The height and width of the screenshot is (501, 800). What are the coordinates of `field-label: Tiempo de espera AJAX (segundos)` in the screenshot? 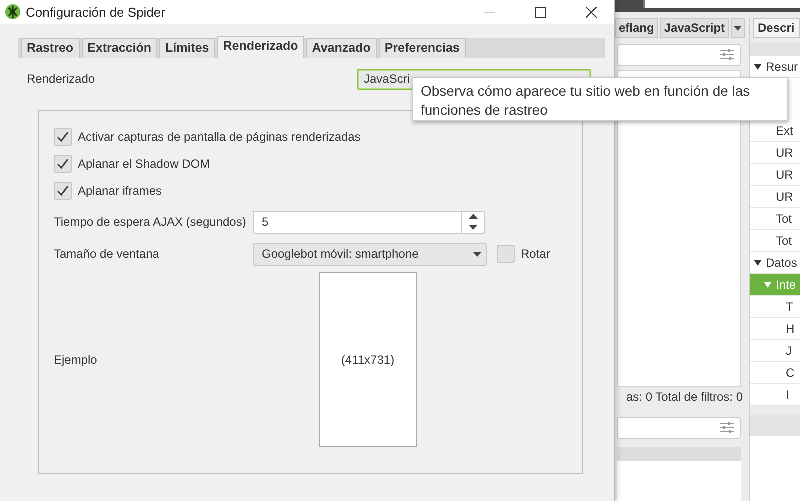 It's located at (151, 222).